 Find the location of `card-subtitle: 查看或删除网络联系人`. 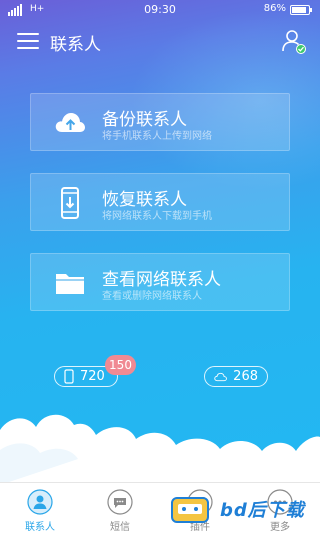

card-subtitle: 查看或删除网络联系人 is located at coordinates (152, 296).